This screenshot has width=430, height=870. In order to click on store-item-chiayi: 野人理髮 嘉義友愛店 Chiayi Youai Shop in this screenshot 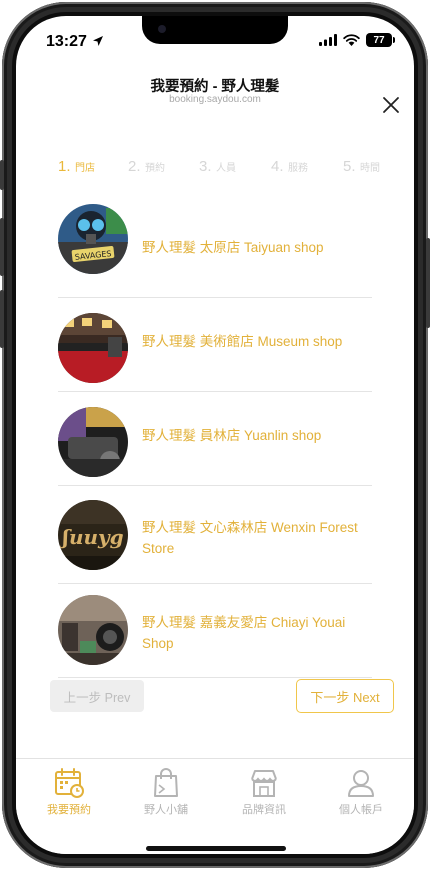, I will do `click(215, 631)`.